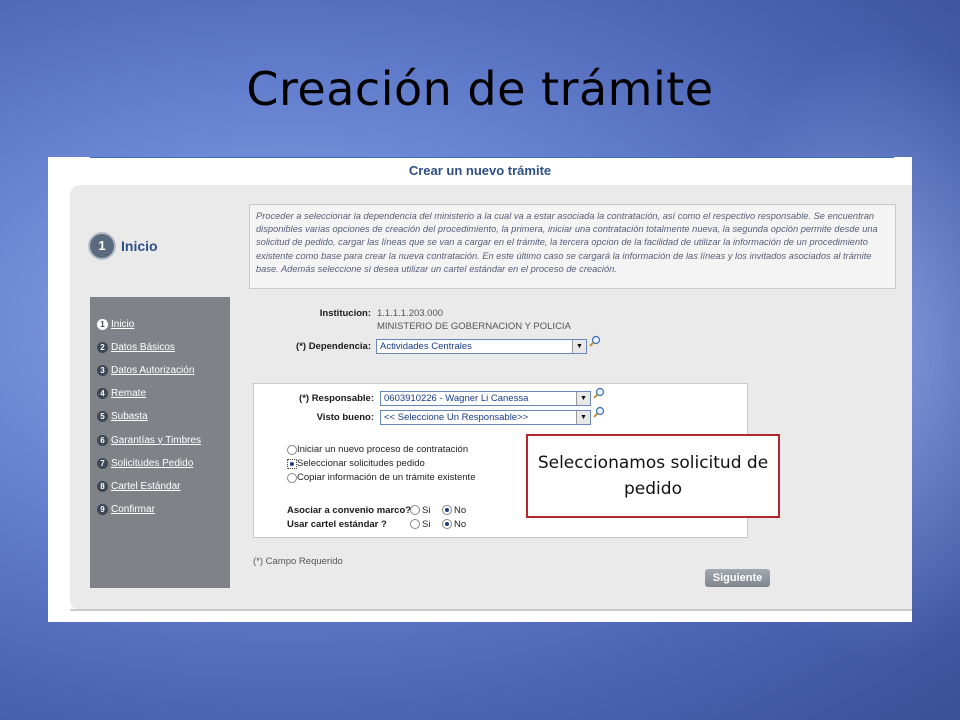  What do you see at coordinates (415, 524) in the screenshot?
I see `cartel-si-radio` at bounding box center [415, 524].